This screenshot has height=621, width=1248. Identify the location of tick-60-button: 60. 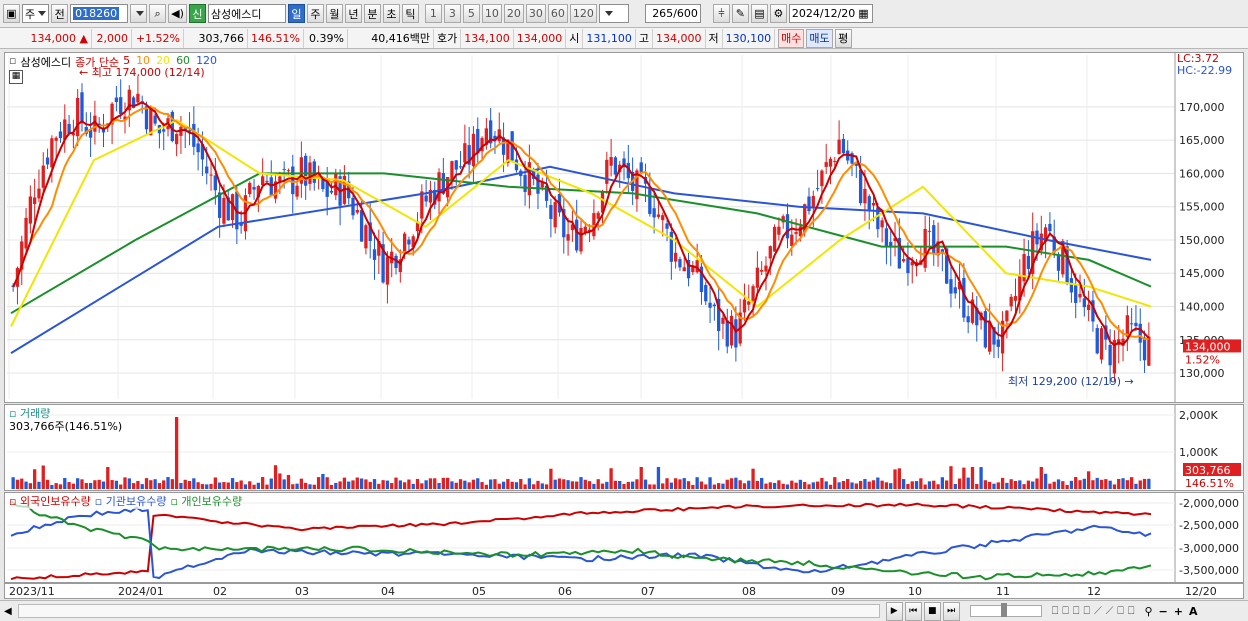
(557, 13).